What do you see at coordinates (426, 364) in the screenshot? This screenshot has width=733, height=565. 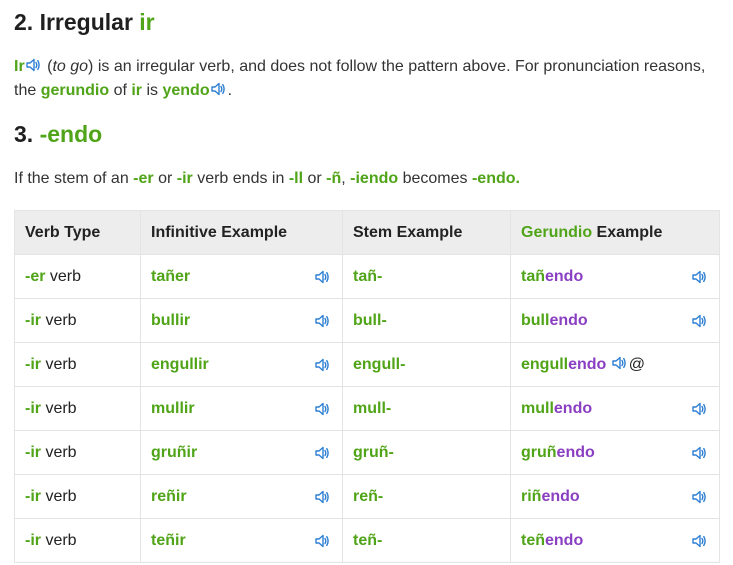 I see `cell-stem: engull-` at bounding box center [426, 364].